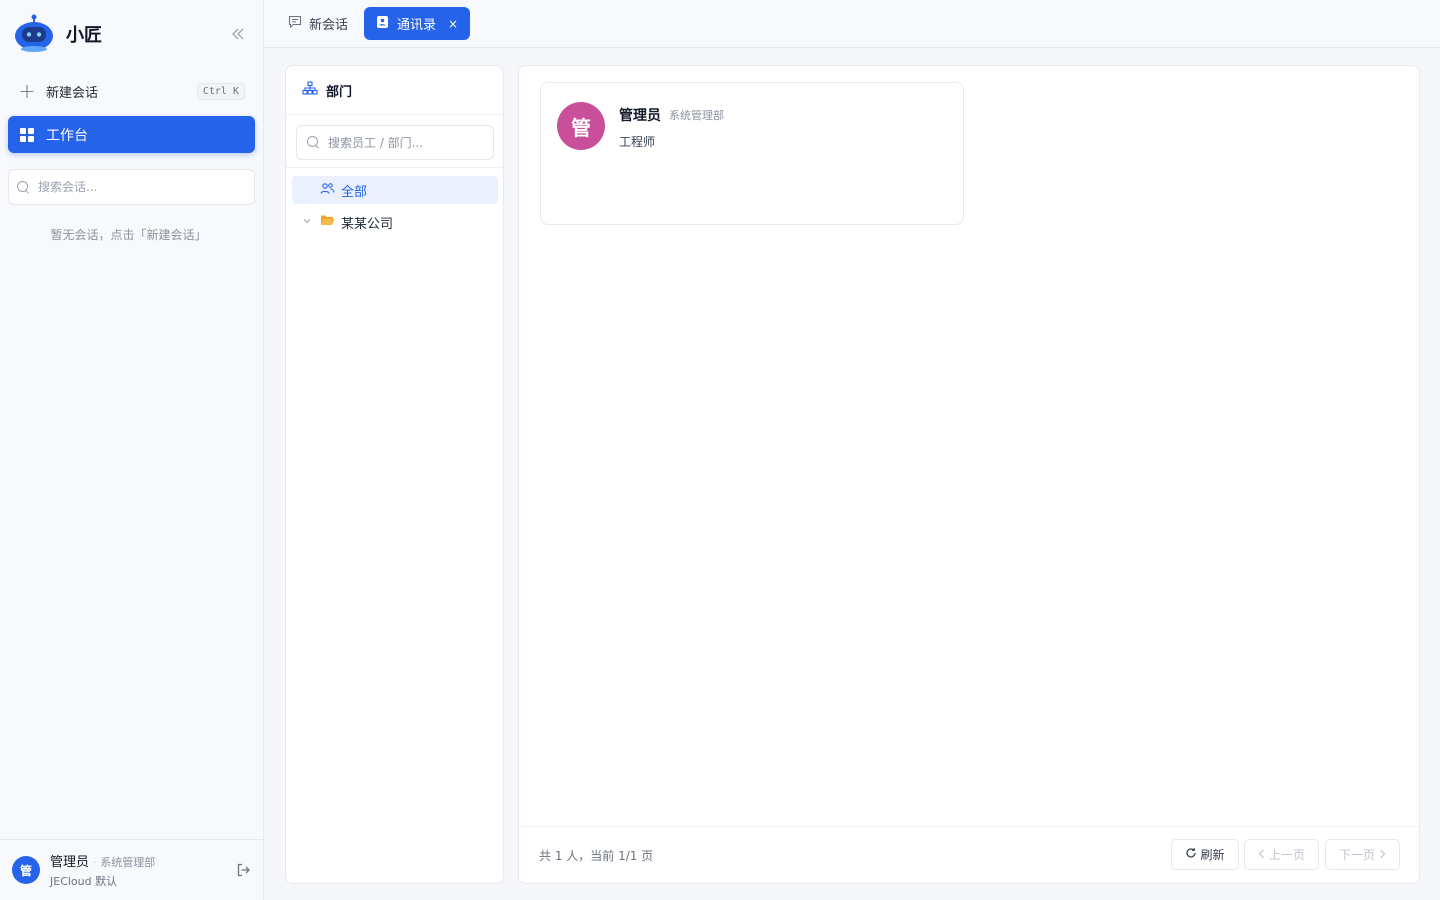 This screenshot has width=1440, height=900. Describe the element at coordinates (395, 190) in the screenshot. I see `tree-item-all: 全部` at that location.